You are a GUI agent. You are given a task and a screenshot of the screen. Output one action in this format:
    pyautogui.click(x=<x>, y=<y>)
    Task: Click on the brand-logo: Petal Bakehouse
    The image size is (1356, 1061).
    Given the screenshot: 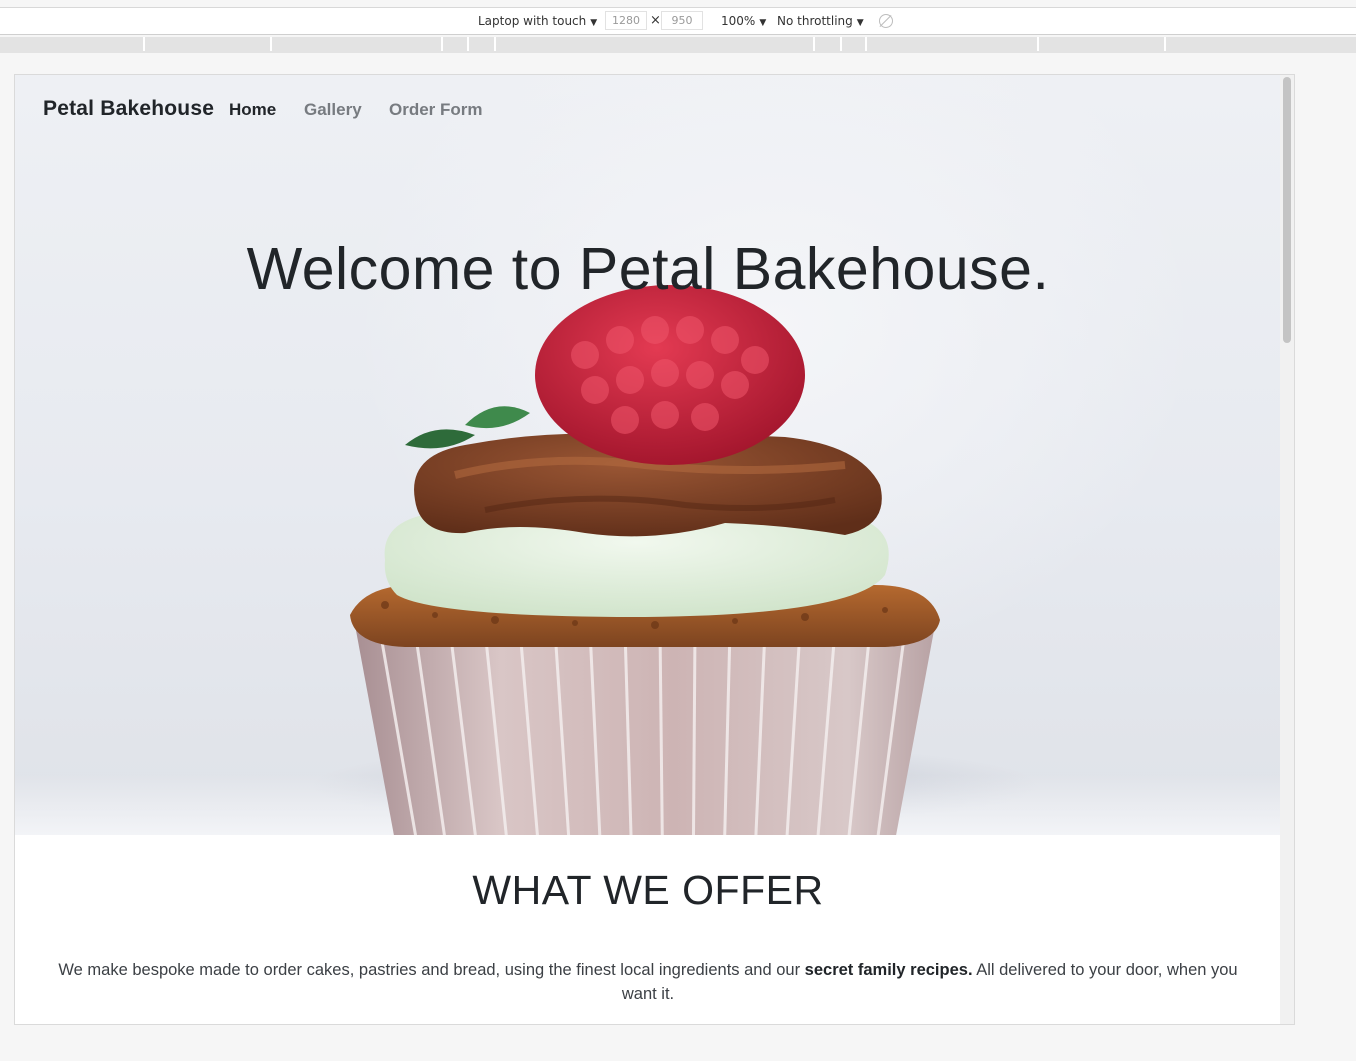 What is the action you would take?
    pyautogui.click(x=128, y=109)
    